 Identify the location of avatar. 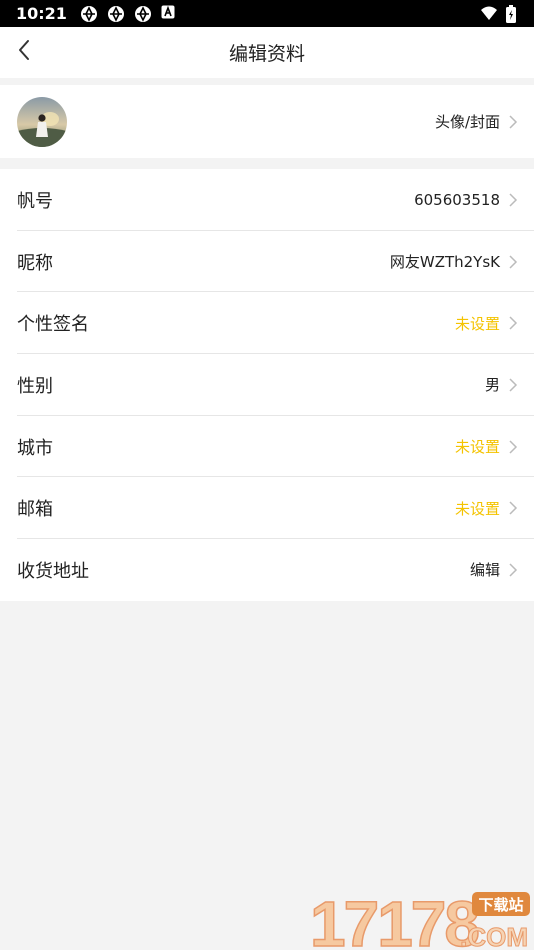
(42, 121).